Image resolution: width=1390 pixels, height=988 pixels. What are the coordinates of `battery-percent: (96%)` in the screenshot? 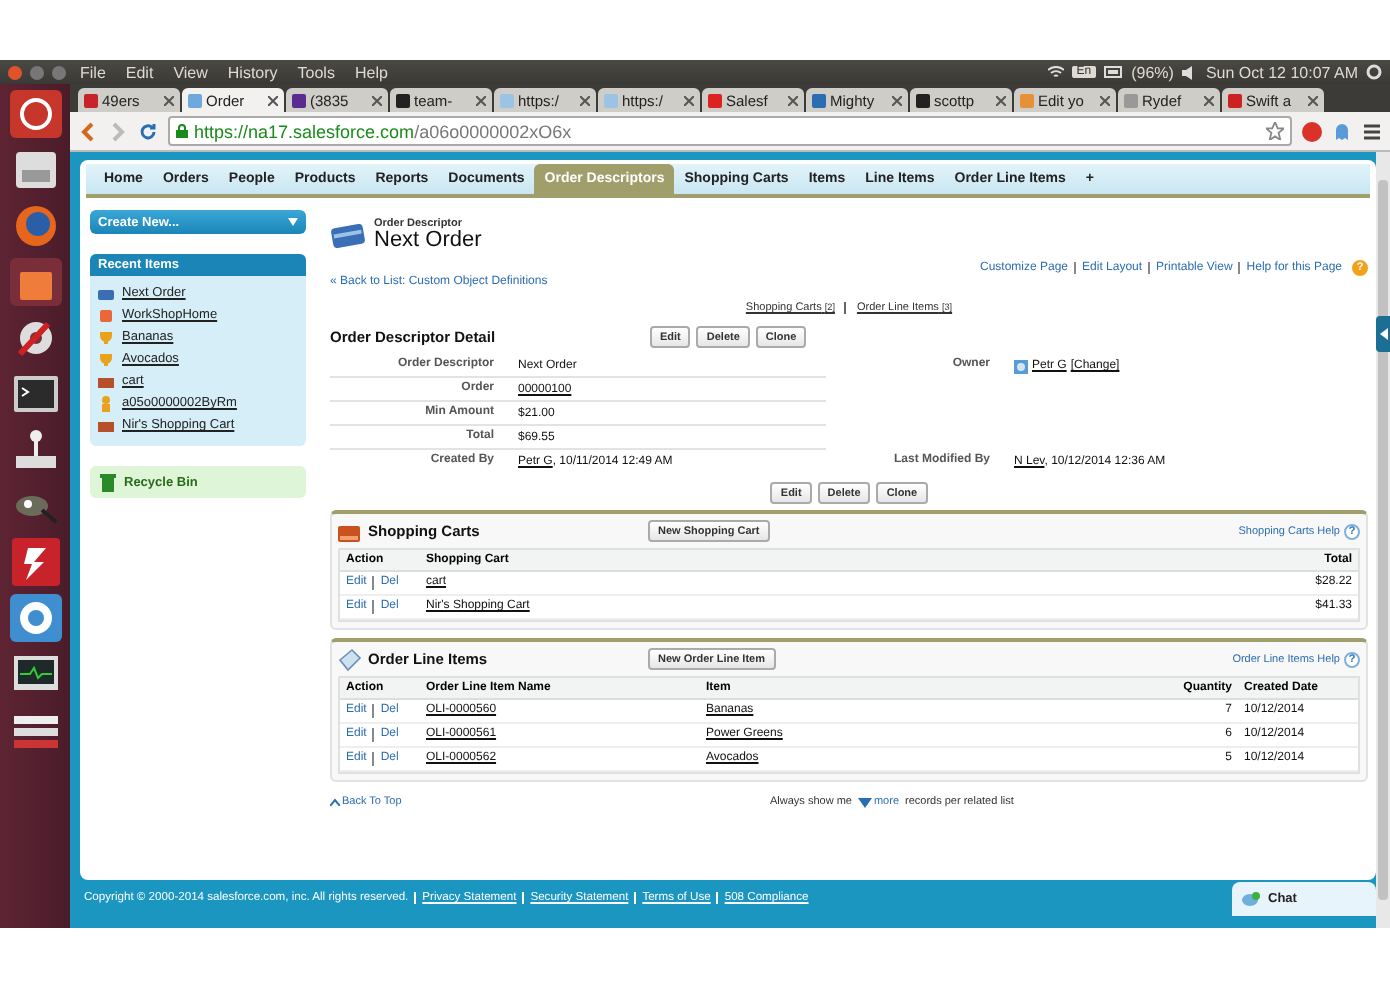 It's located at (1152, 72).